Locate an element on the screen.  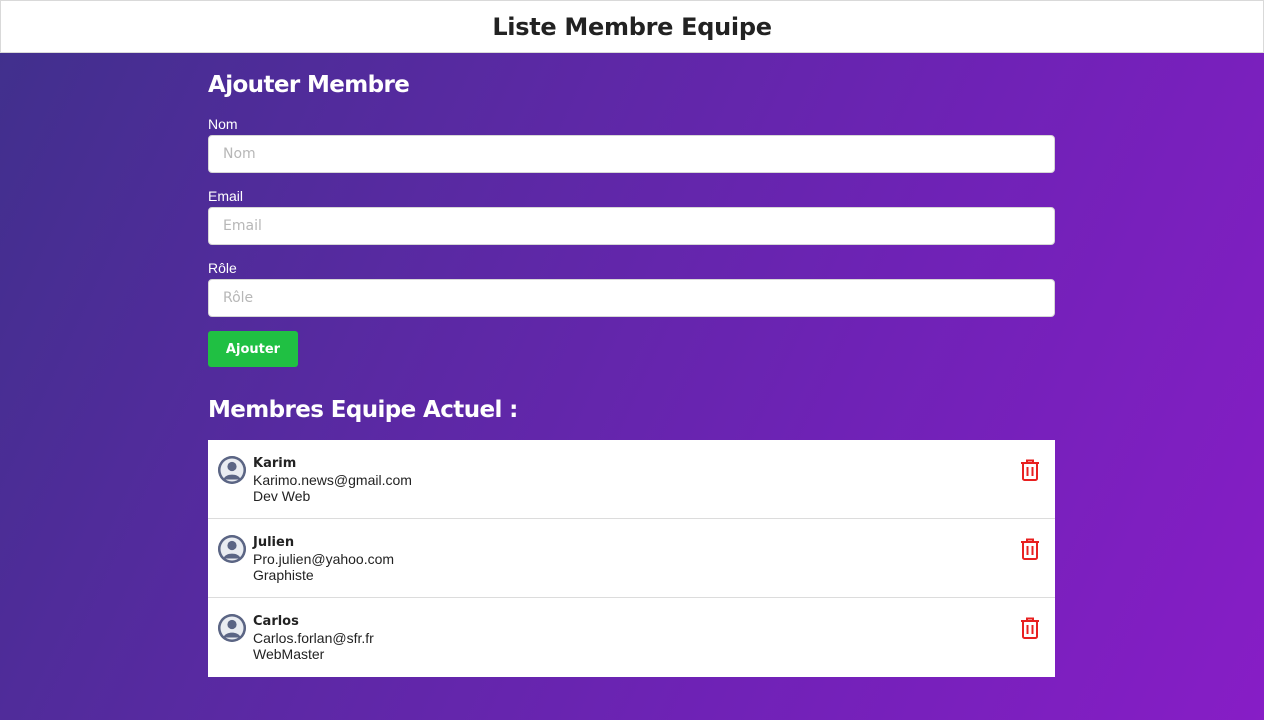
add-button: Ajouter is located at coordinates (253, 349).